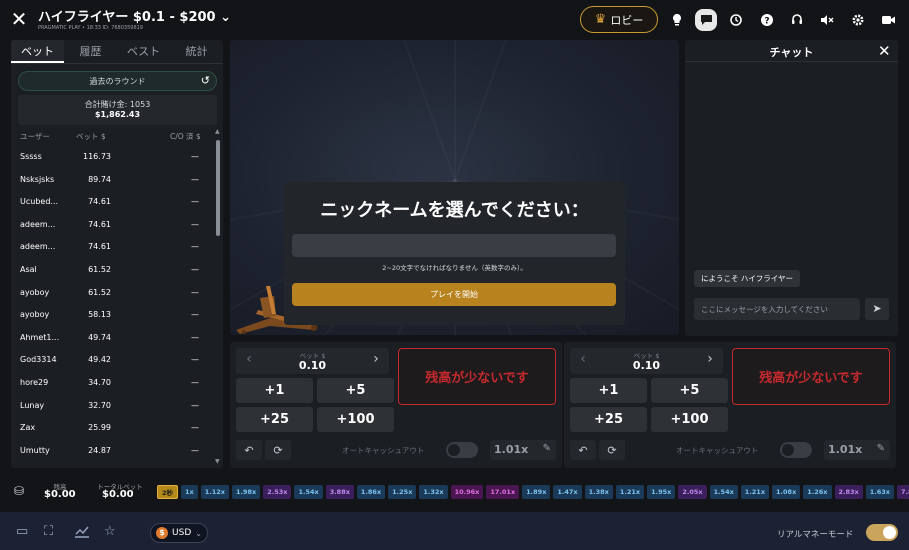 The height and width of the screenshot is (550, 909). Describe the element at coordinates (433, 492) in the screenshot. I see `multiplier-chip: 1.32x` at that location.